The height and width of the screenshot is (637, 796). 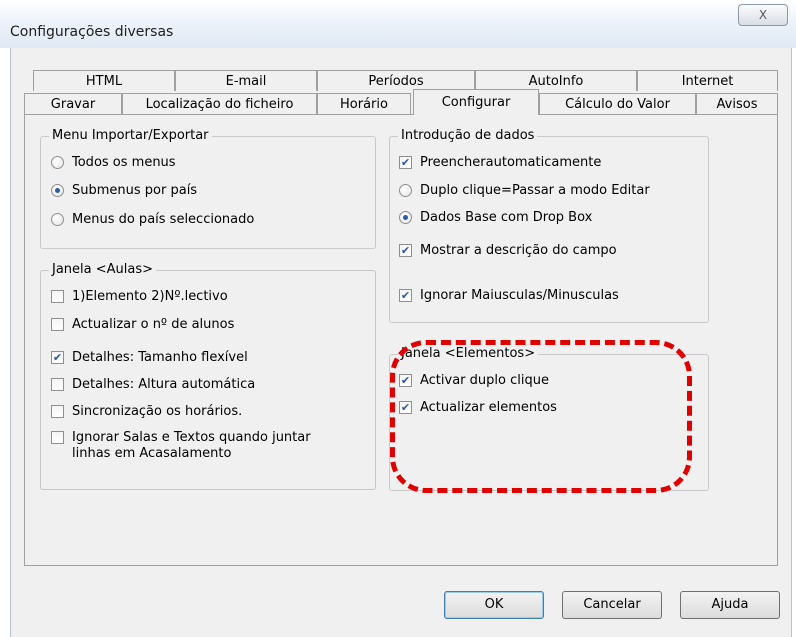 I want to click on option-label: Detalhes: Altura automática, so click(x=164, y=384).